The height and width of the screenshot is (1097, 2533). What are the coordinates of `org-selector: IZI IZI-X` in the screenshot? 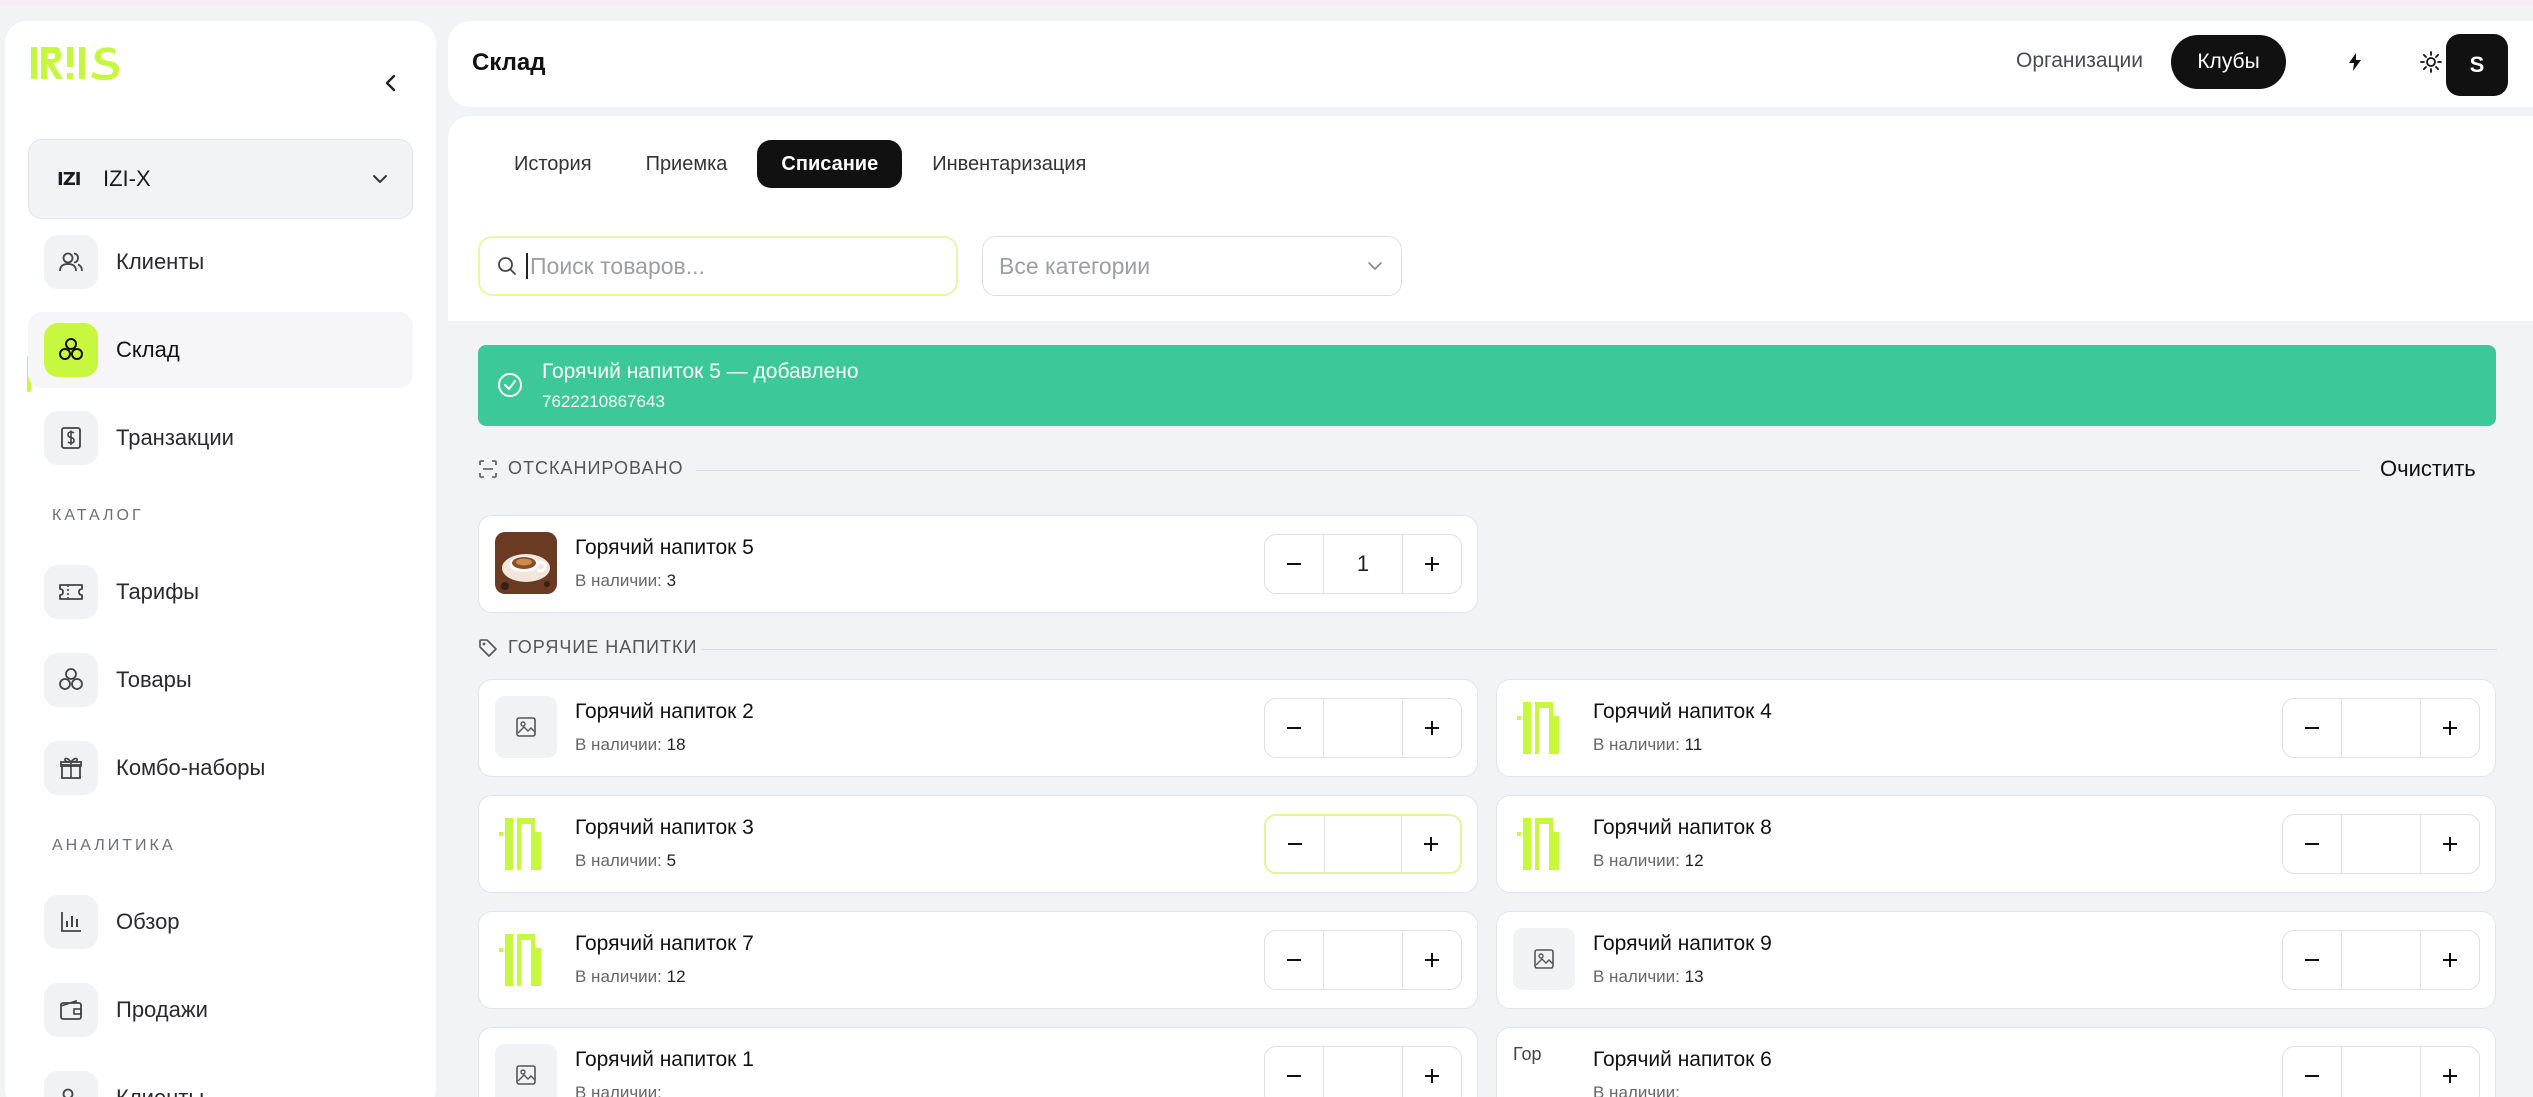 It's located at (220, 179).